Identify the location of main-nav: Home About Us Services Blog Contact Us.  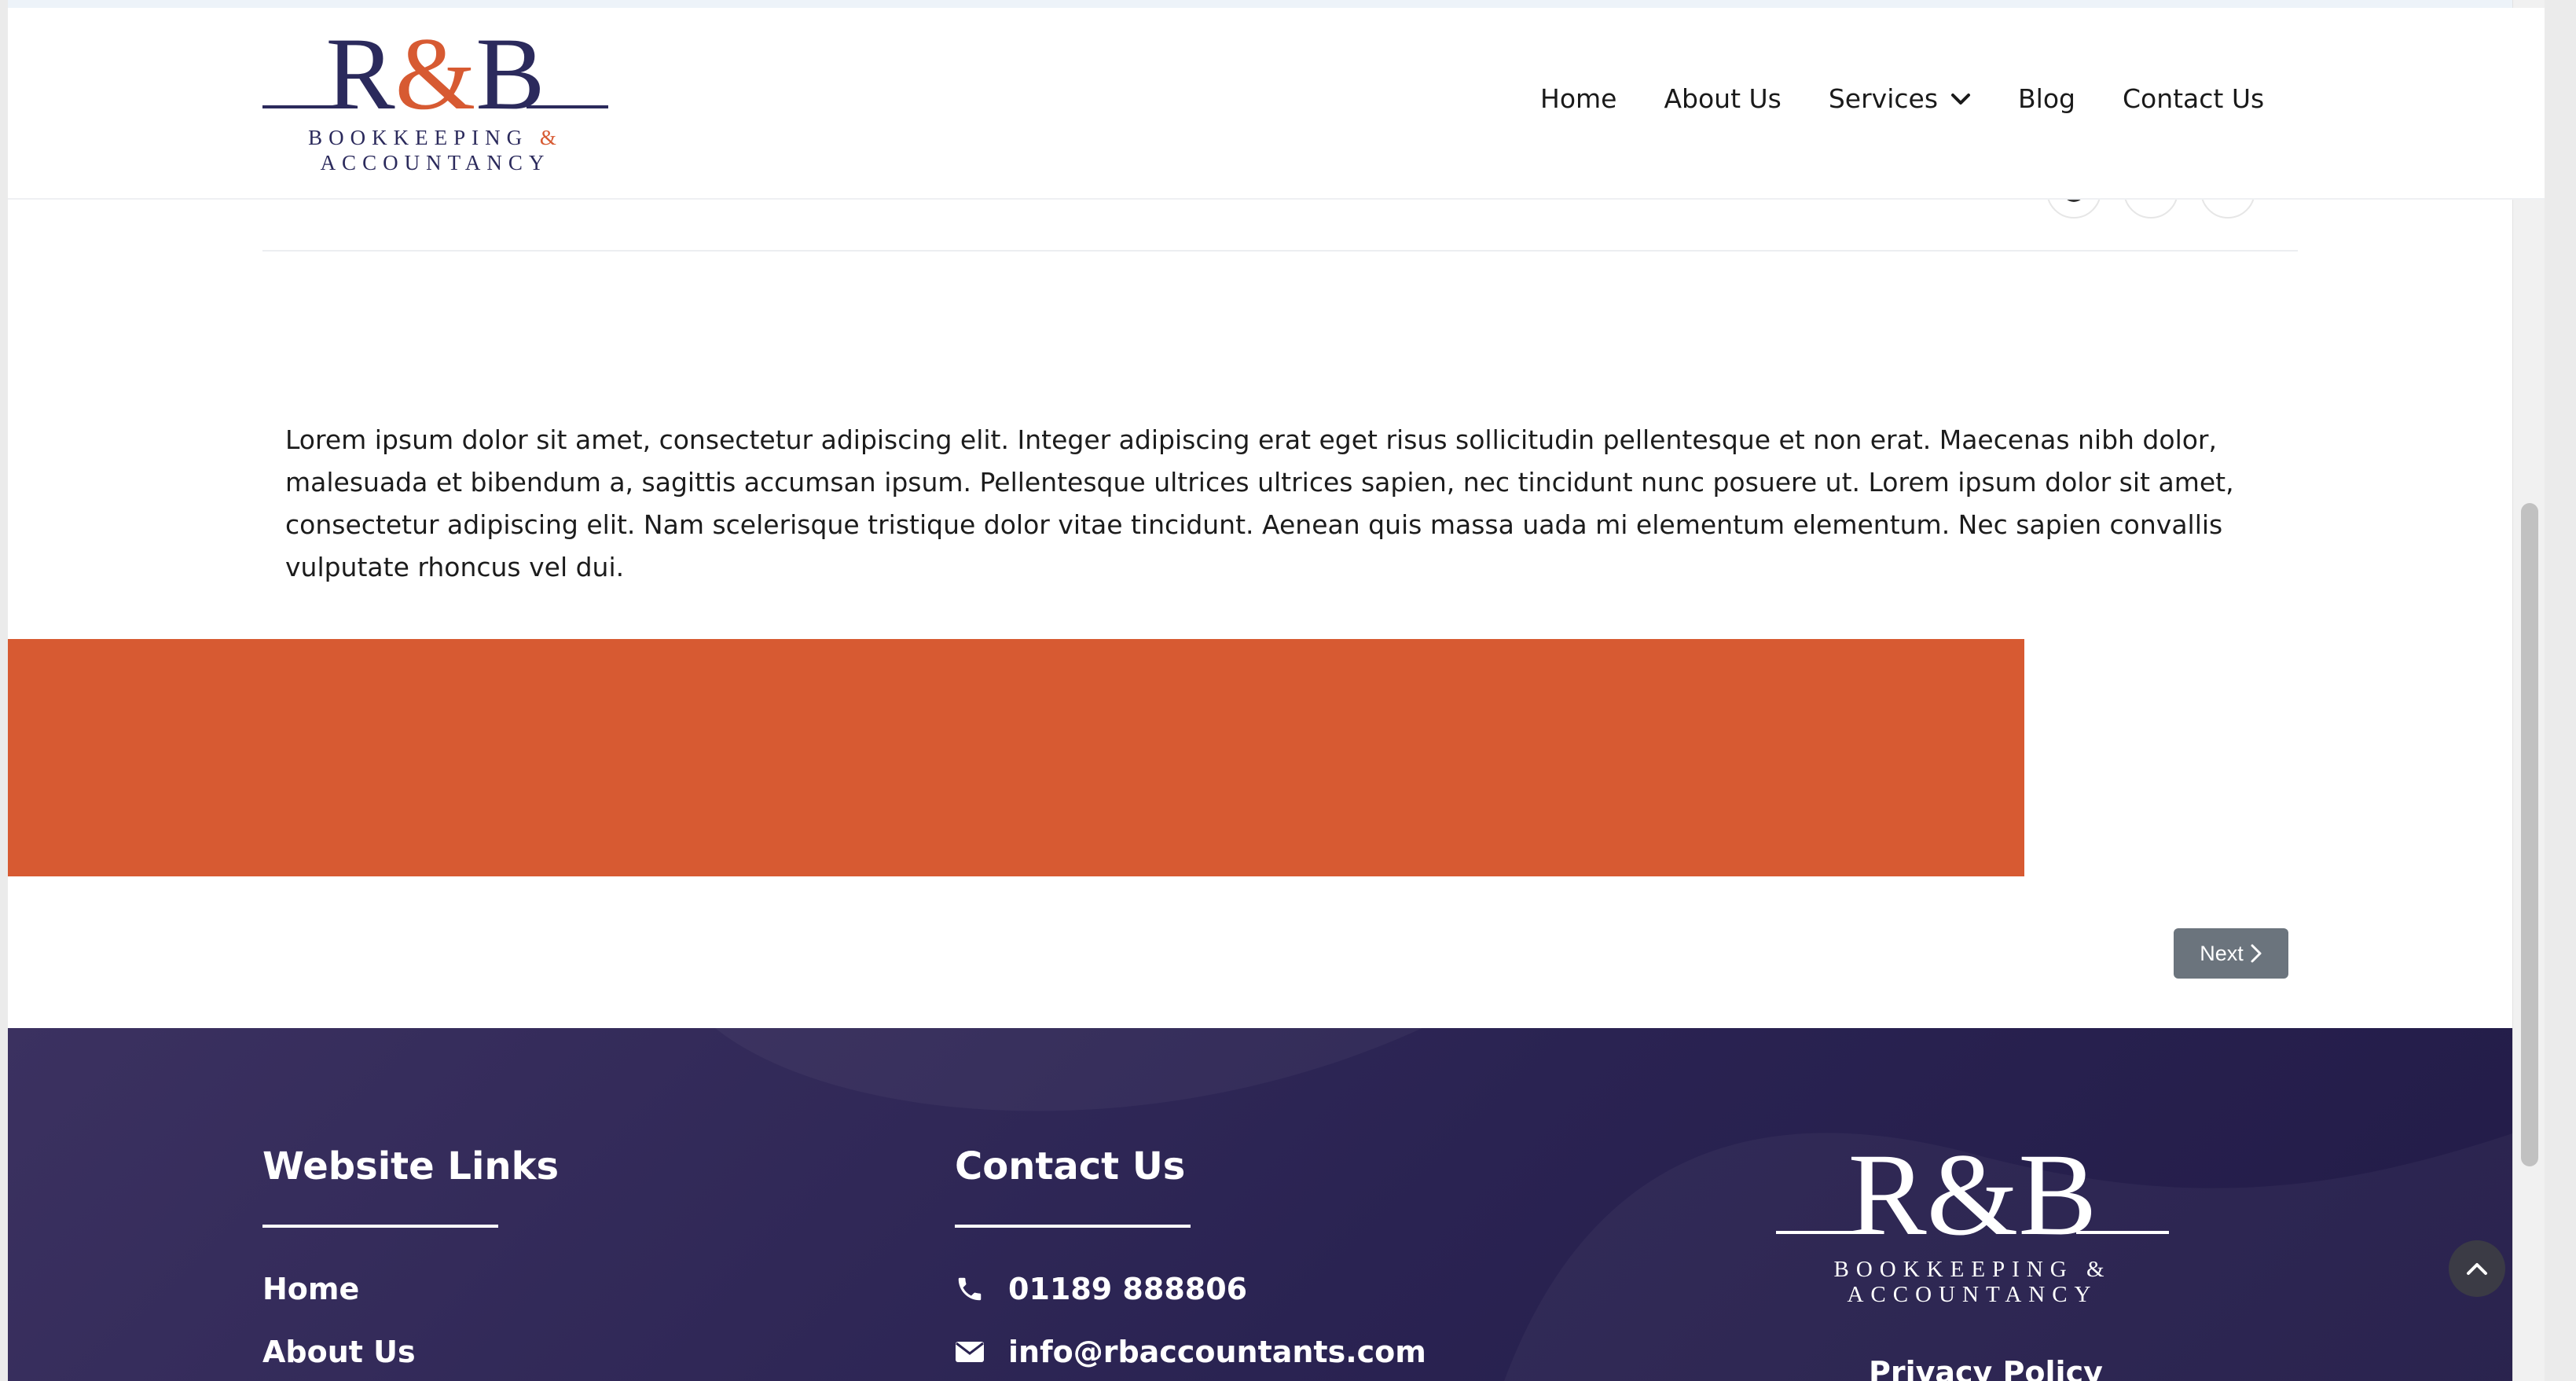
(1902, 98).